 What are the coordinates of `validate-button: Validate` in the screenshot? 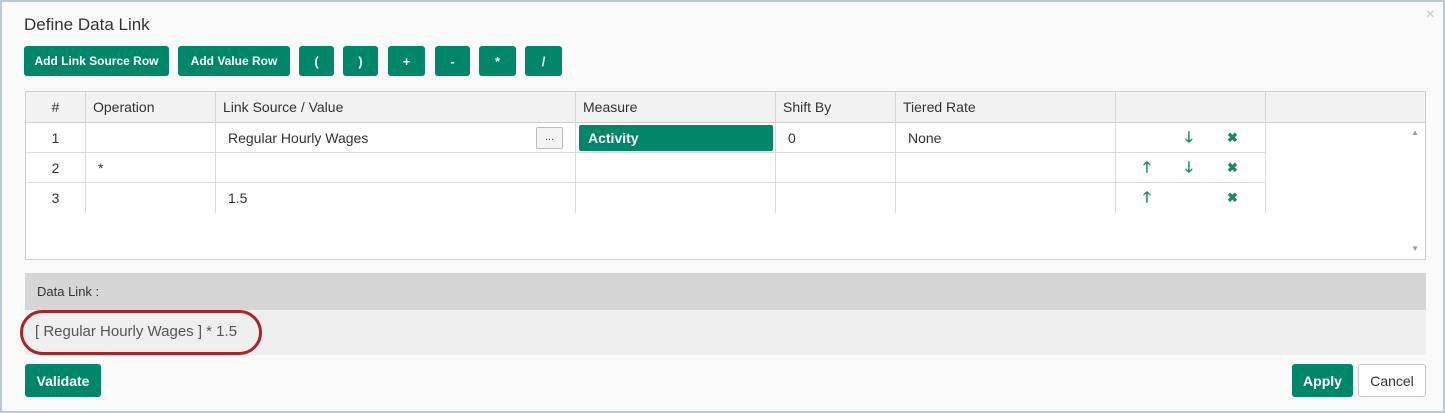 It's located at (63, 380).